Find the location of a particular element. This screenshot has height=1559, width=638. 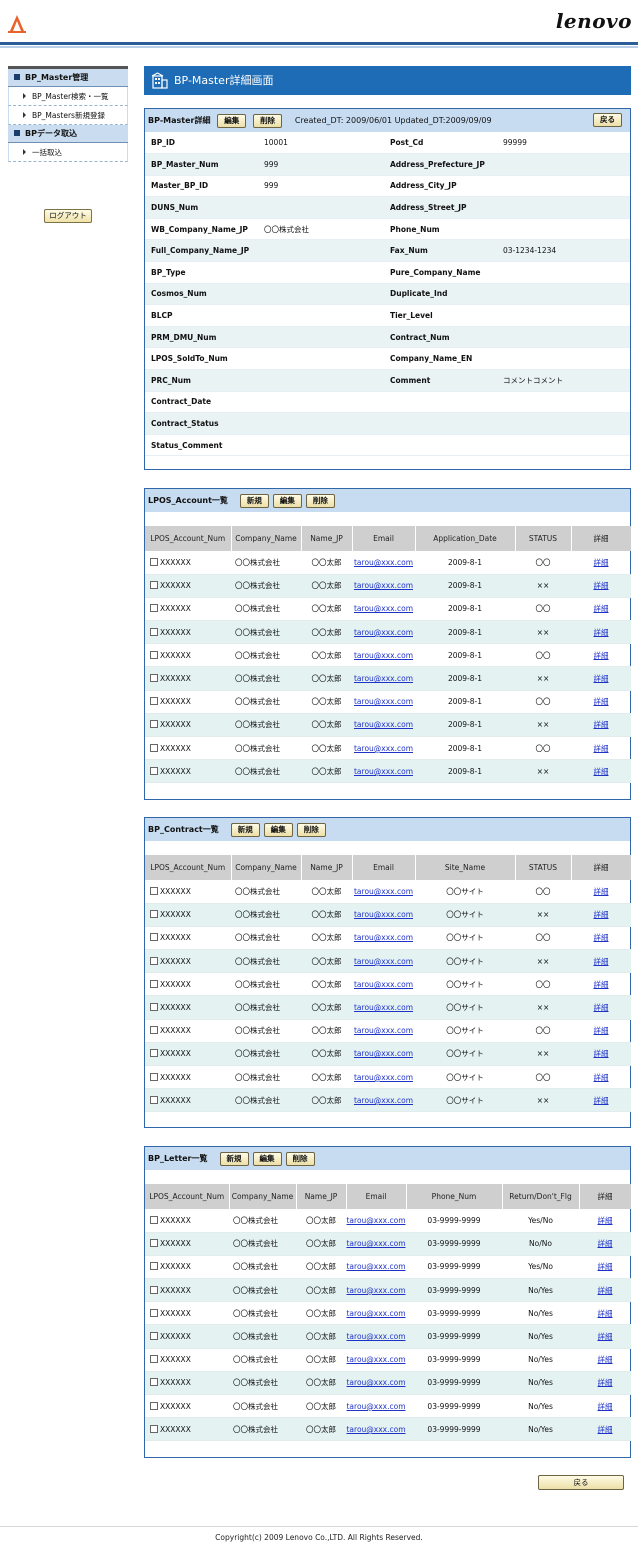

bottom-back-button: 戻る is located at coordinates (581, 1482).